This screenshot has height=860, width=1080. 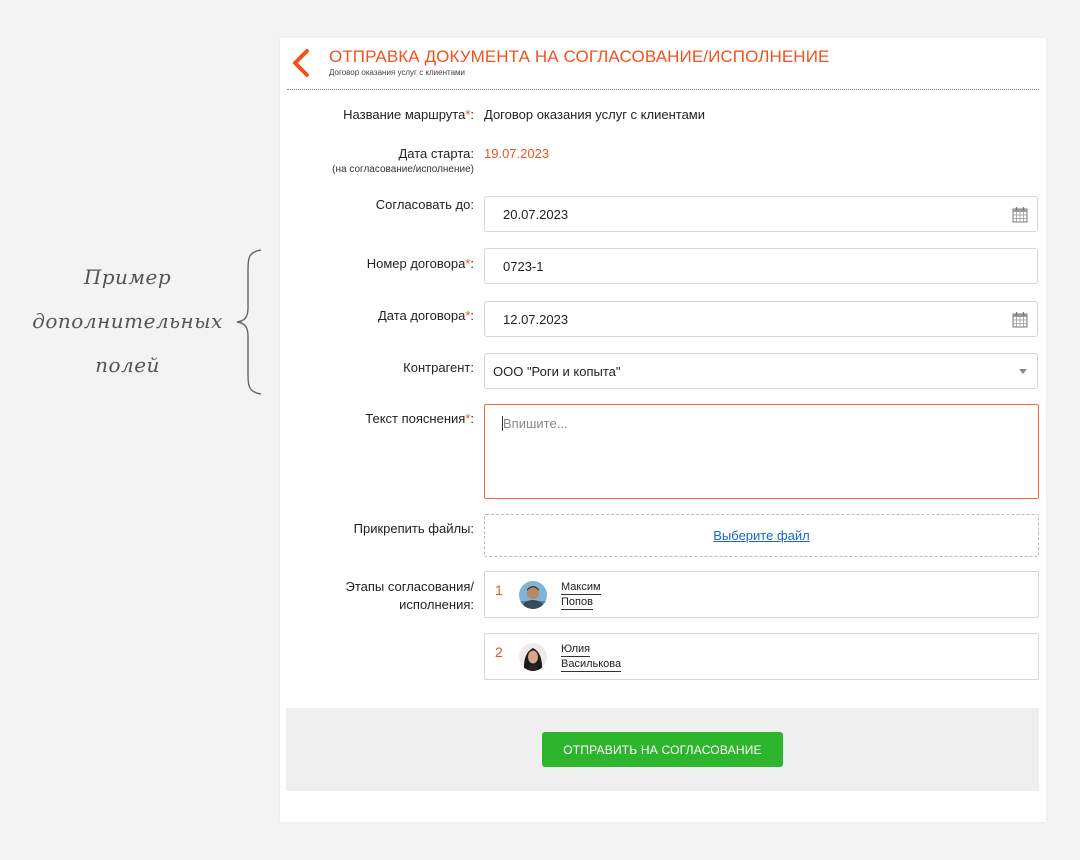 I want to click on side-annotation: Пример дополнительных полей, so click(x=127, y=321).